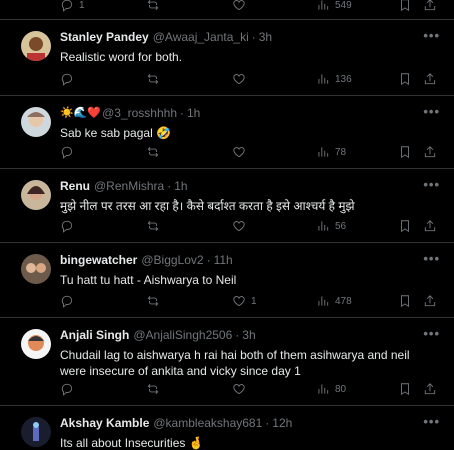 Image resolution: width=454 pixels, height=450 pixels. I want to click on tweet-header: Anjali Singh @AnjaliSingh2506 · 3h, so click(249, 335).